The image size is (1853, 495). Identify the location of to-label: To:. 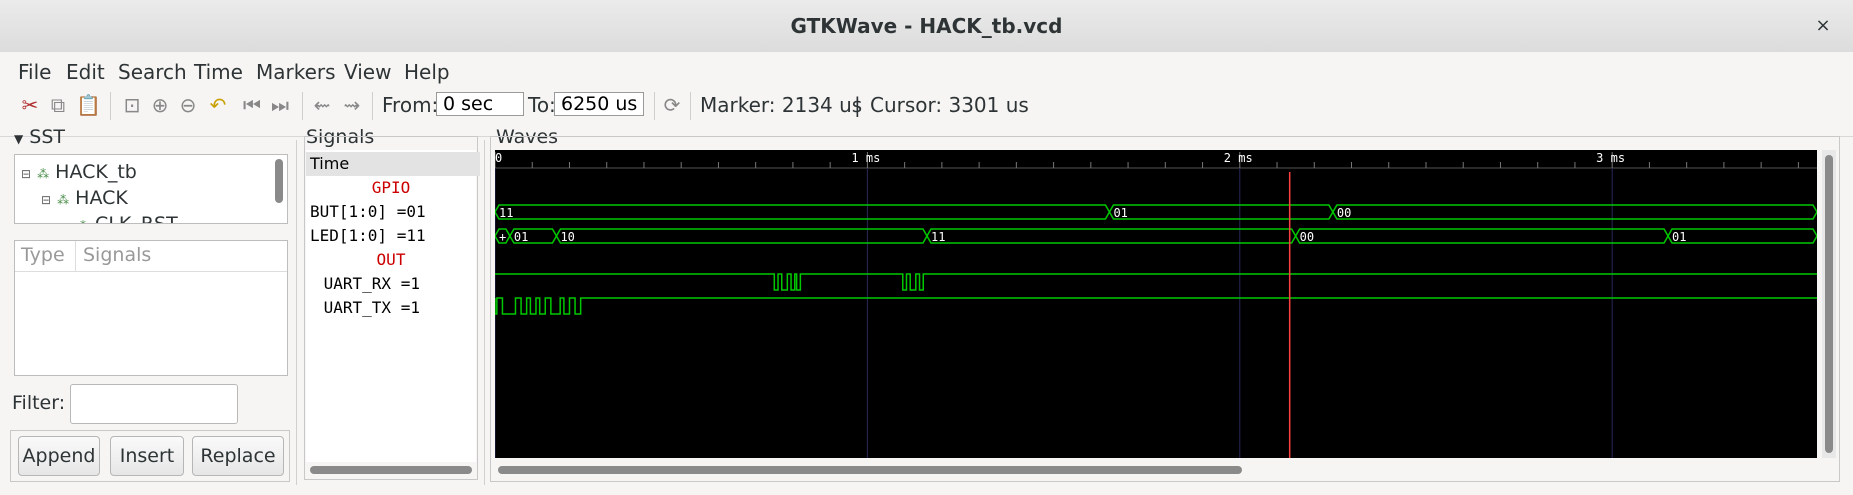
(542, 105).